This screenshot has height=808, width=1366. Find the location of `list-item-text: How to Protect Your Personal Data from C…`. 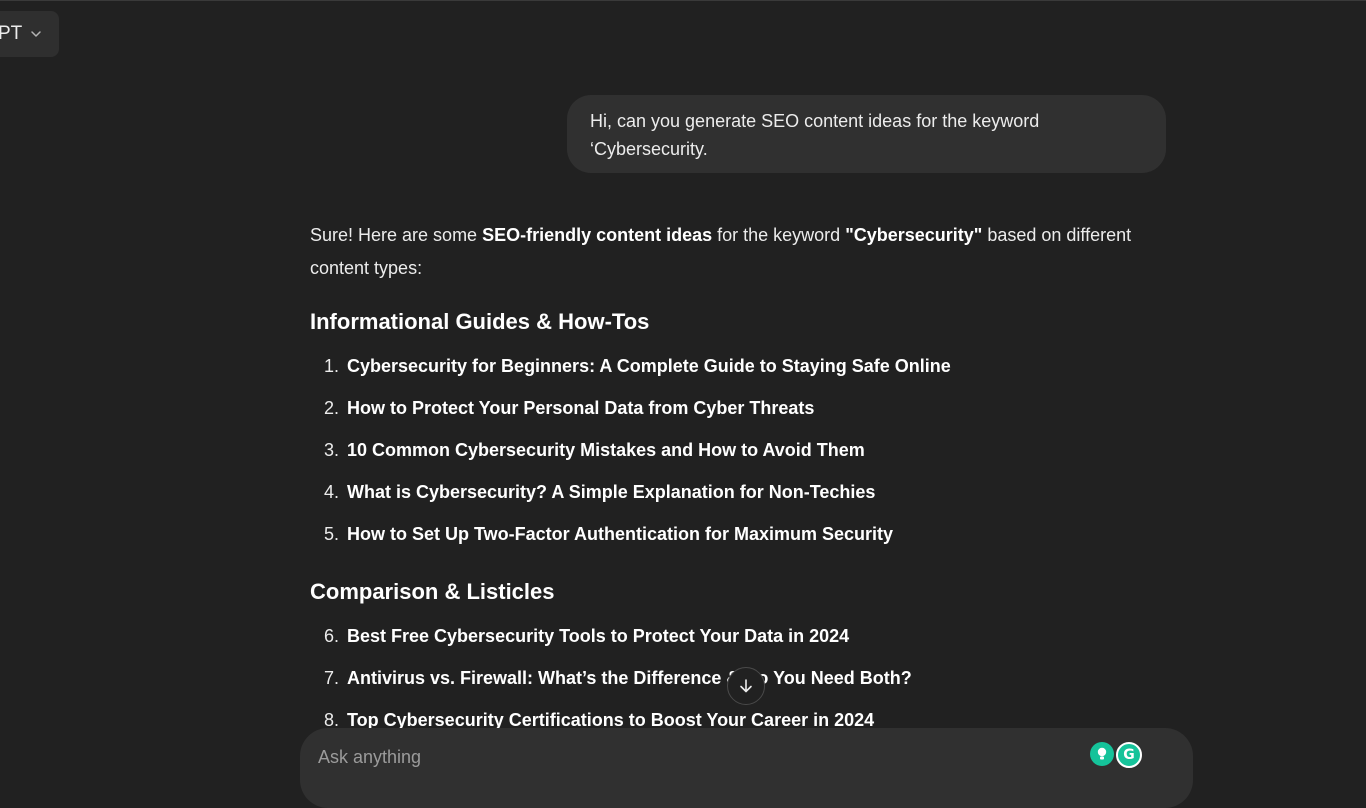

list-item-text: How to Protect Your Personal Data from C… is located at coordinates (581, 408).